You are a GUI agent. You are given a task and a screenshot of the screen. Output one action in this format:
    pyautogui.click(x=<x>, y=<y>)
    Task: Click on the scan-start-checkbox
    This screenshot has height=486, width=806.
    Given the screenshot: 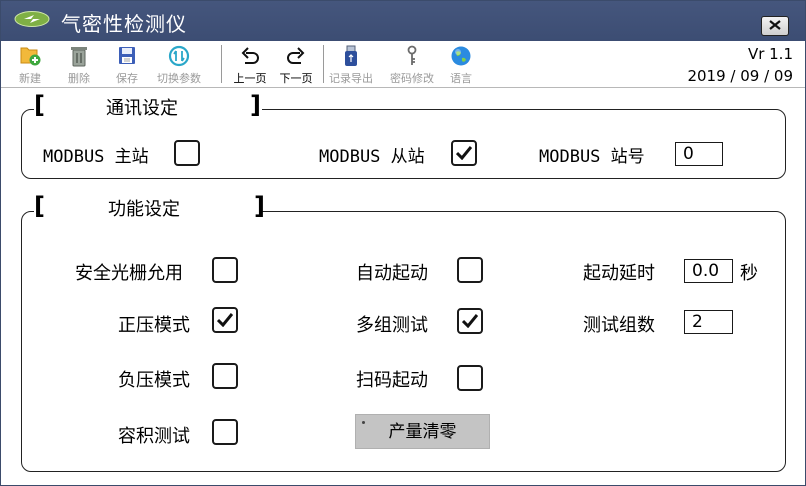 What is the action you would take?
    pyautogui.click(x=470, y=378)
    